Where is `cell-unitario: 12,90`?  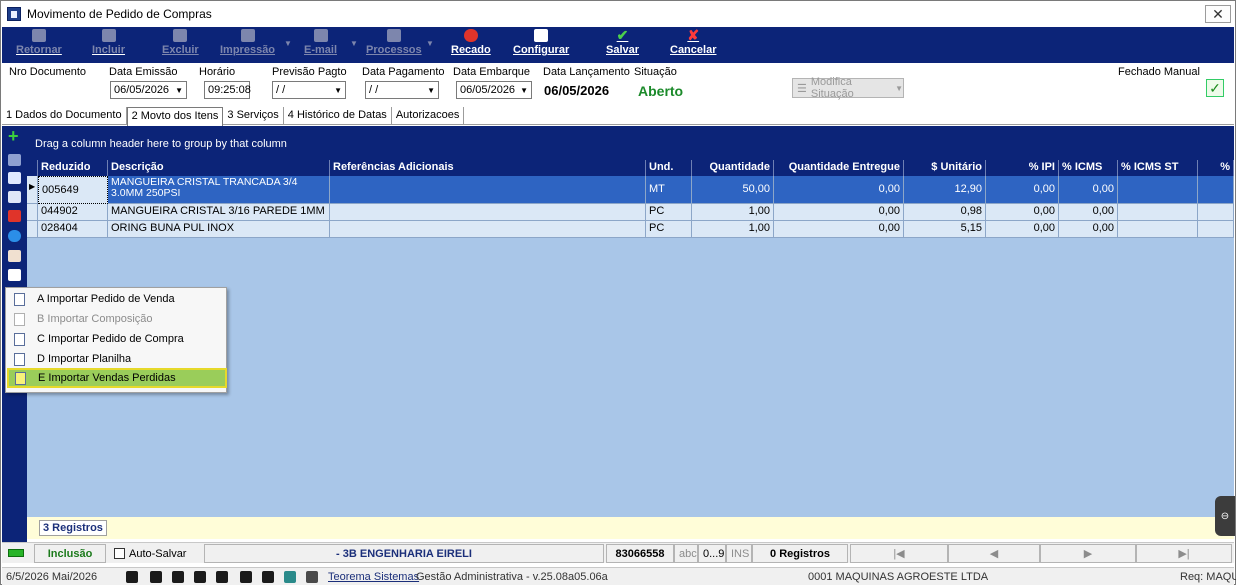 cell-unitario: 12,90 is located at coordinates (945, 190).